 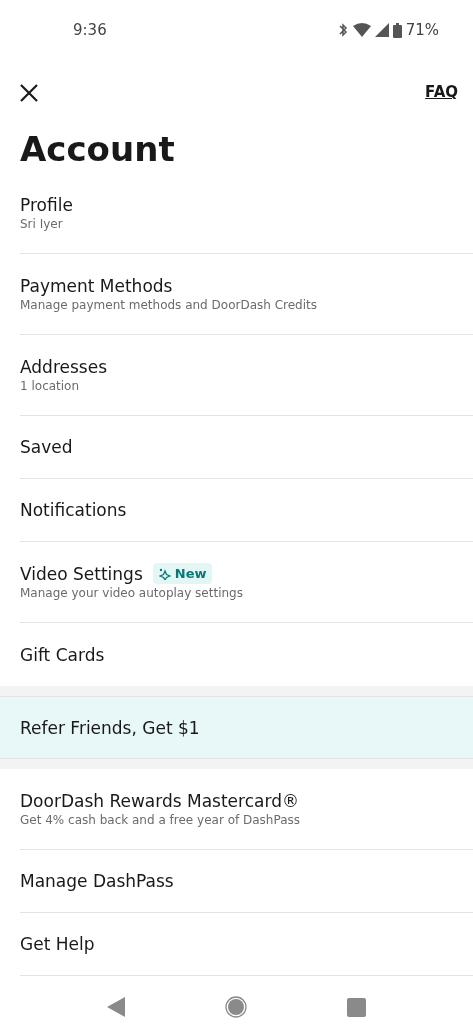 I want to click on item-label: Addresses, so click(x=64, y=366).